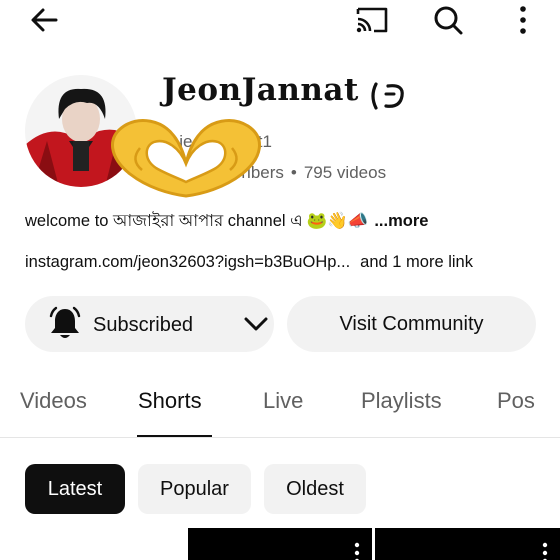 The height and width of the screenshot is (560, 560). Describe the element at coordinates (186, 153) in the screenshot. I see `heart-hands-emoji-icon` at that location.